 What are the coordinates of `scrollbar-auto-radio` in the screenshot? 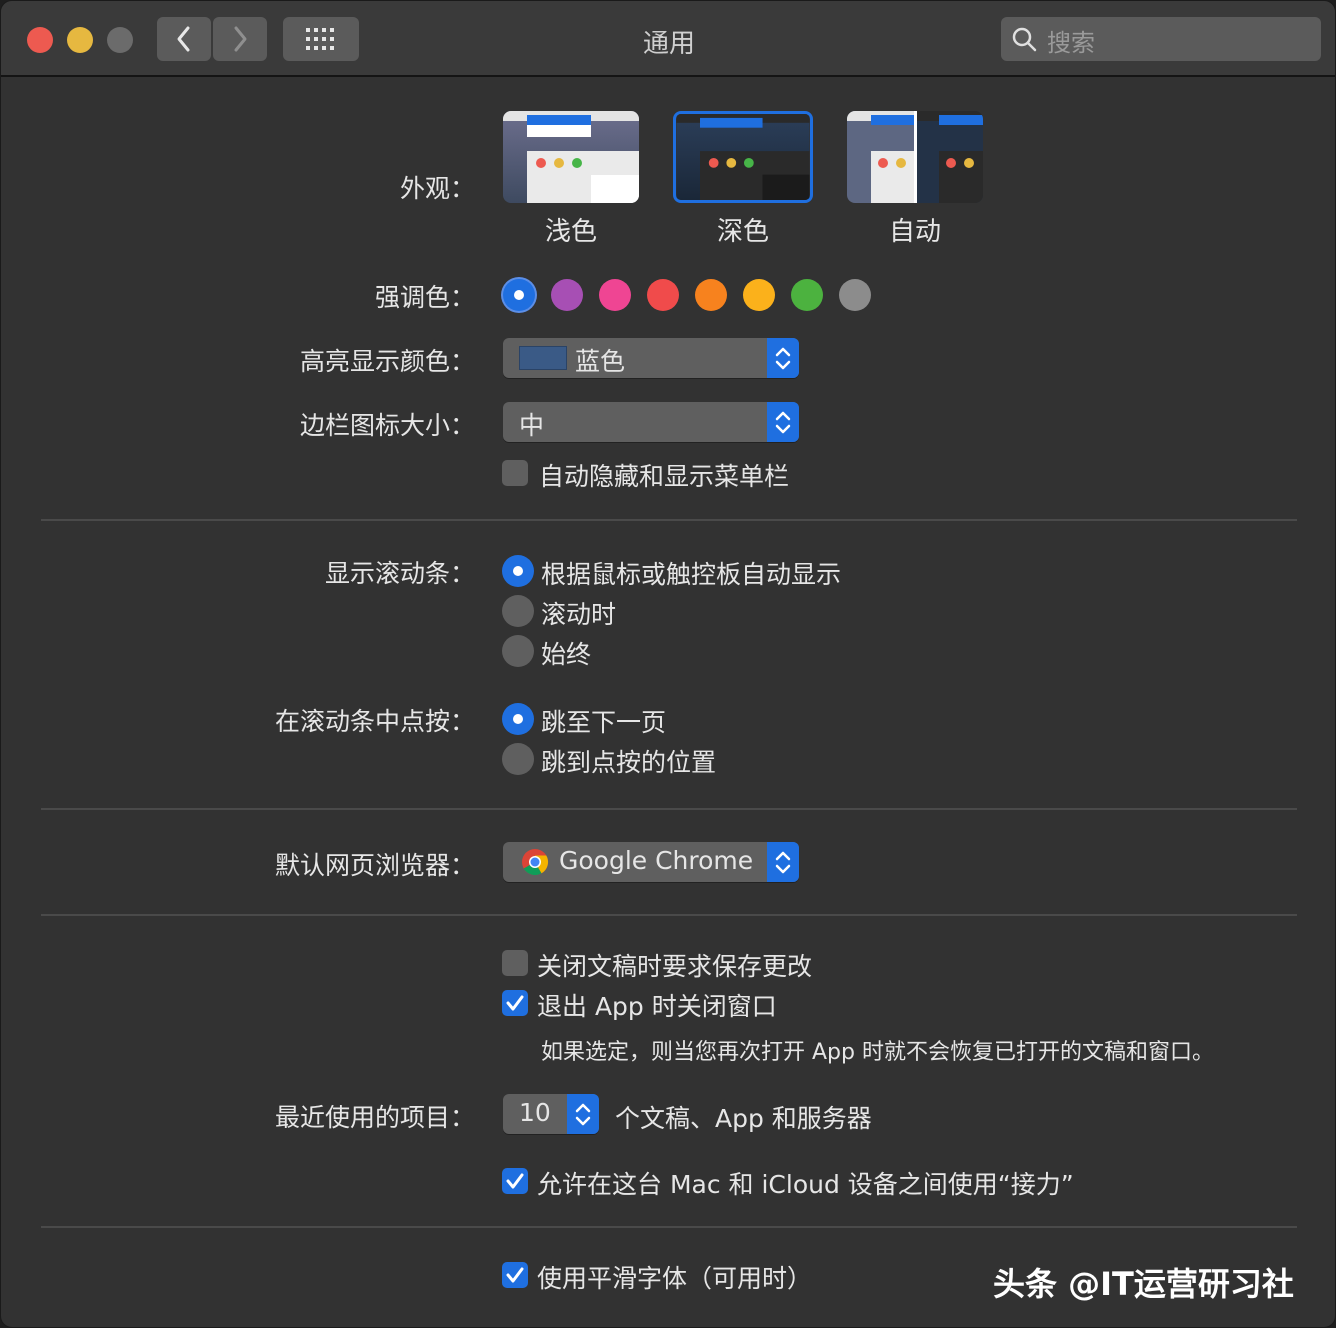 It's located at (518, 571).